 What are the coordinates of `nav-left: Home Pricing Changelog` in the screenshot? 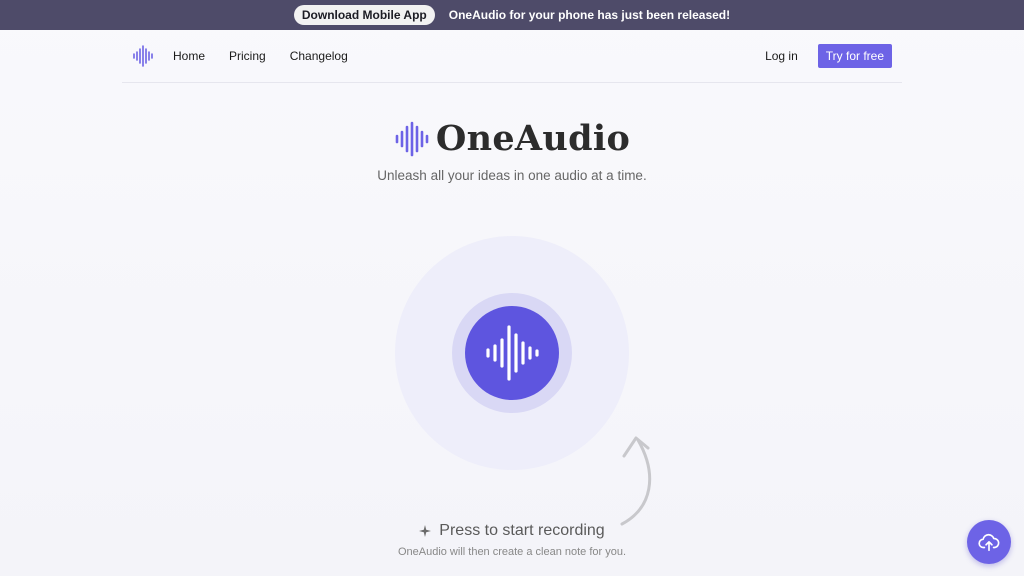 It's located at (247, 56).